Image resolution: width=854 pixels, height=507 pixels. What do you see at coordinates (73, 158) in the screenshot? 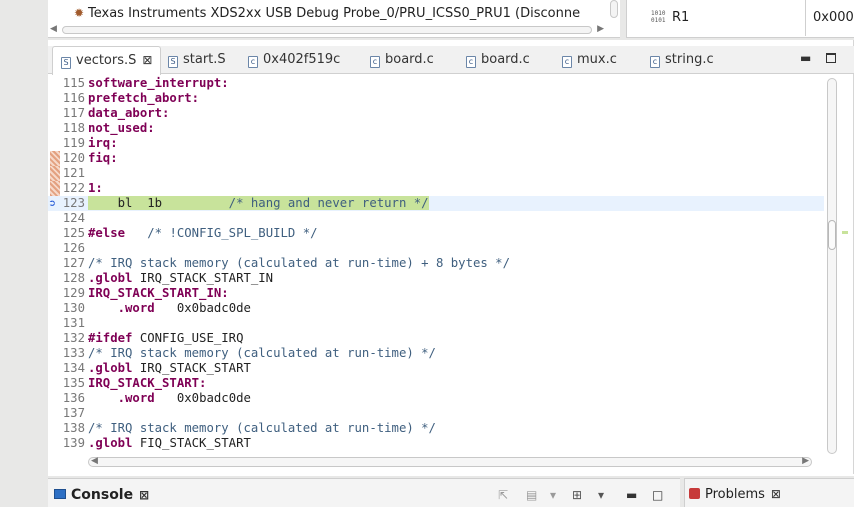
I see `line-number: 120` at bounding box center [73, 158].